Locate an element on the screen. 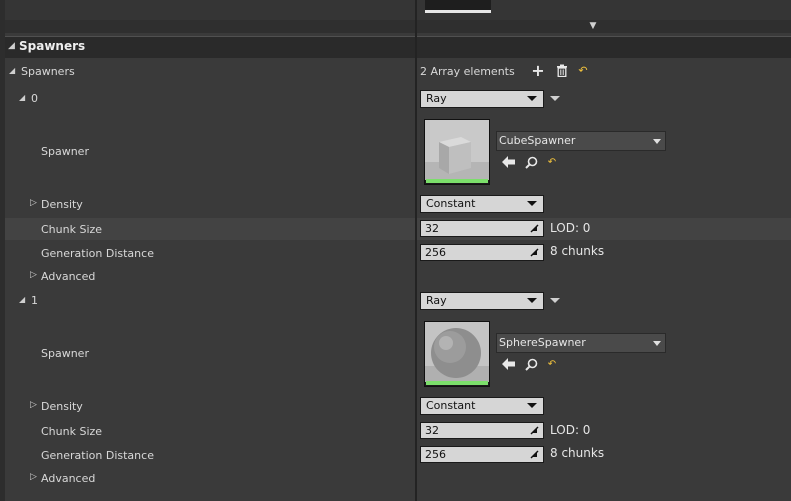  category-title: Spawners is located at coordinates (52, 46).